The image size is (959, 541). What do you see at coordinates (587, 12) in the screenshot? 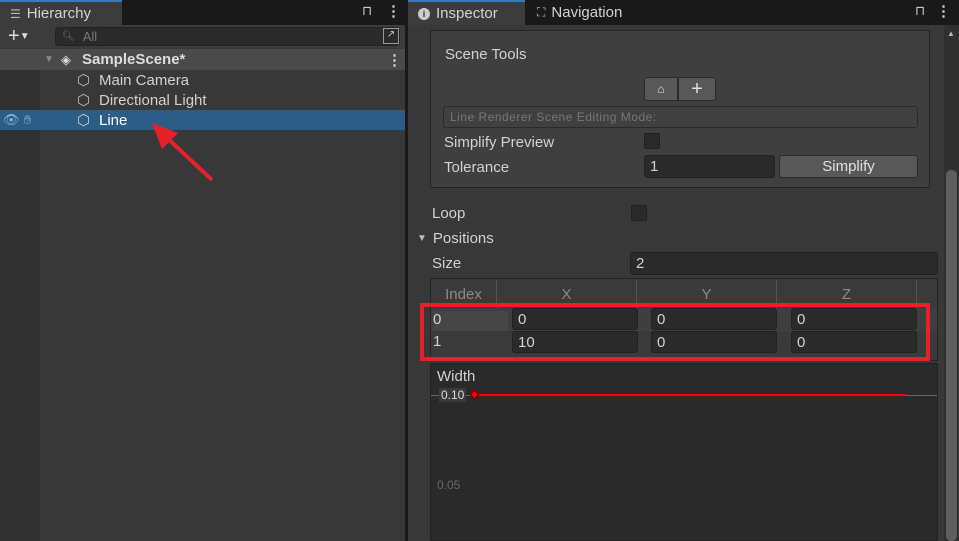
I see `tab-navigation: ⛶ Navigation` at bounding box center [587, 12].